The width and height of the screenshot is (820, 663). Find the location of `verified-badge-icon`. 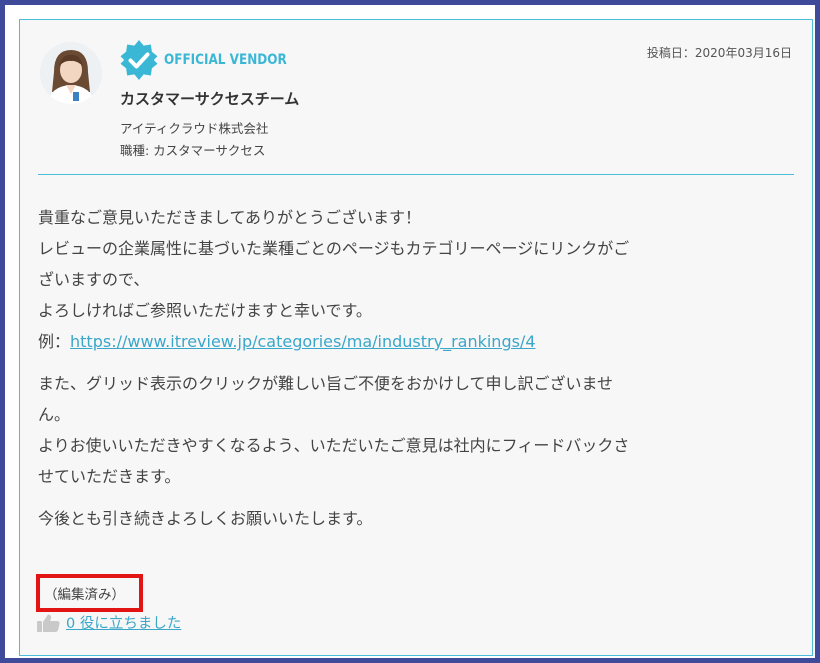

verified-badge-icon is located at coordinates (139, 60).